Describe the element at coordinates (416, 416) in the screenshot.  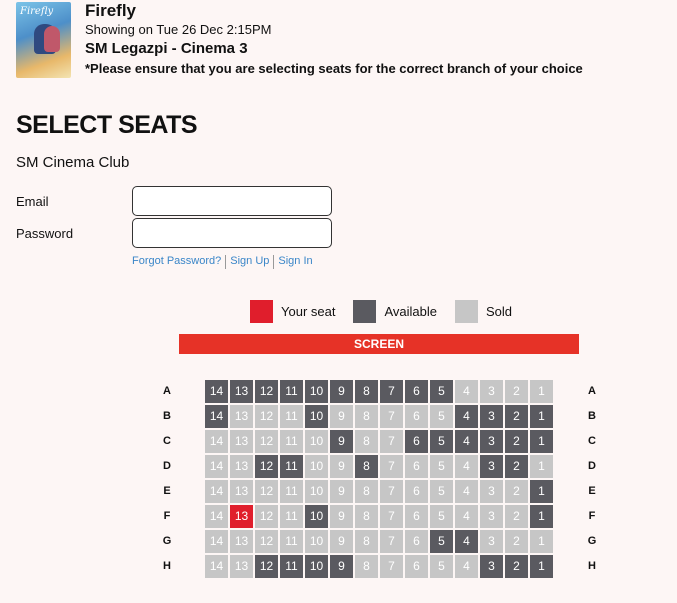
I see `seat-b6: 6` at that location.